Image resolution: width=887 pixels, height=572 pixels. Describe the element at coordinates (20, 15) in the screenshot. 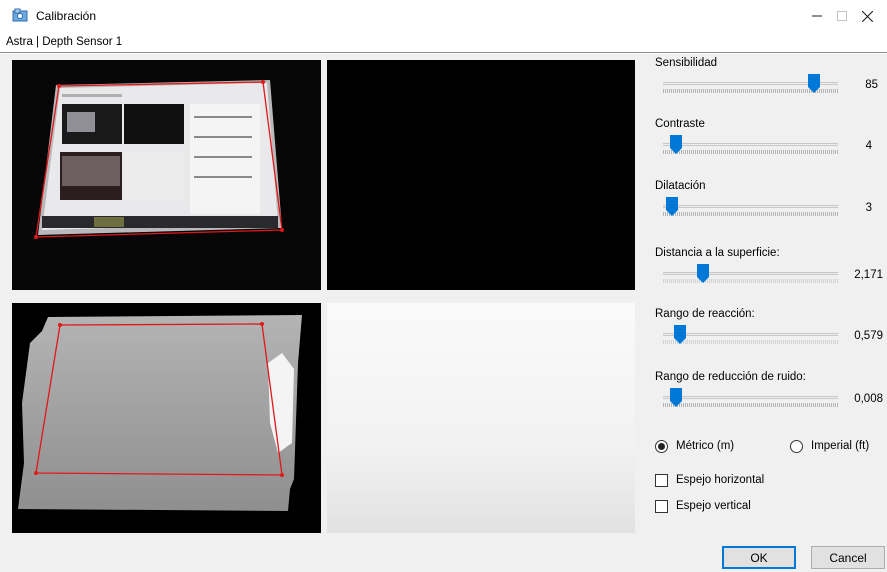

I see `calibration-app-icon` at that location.